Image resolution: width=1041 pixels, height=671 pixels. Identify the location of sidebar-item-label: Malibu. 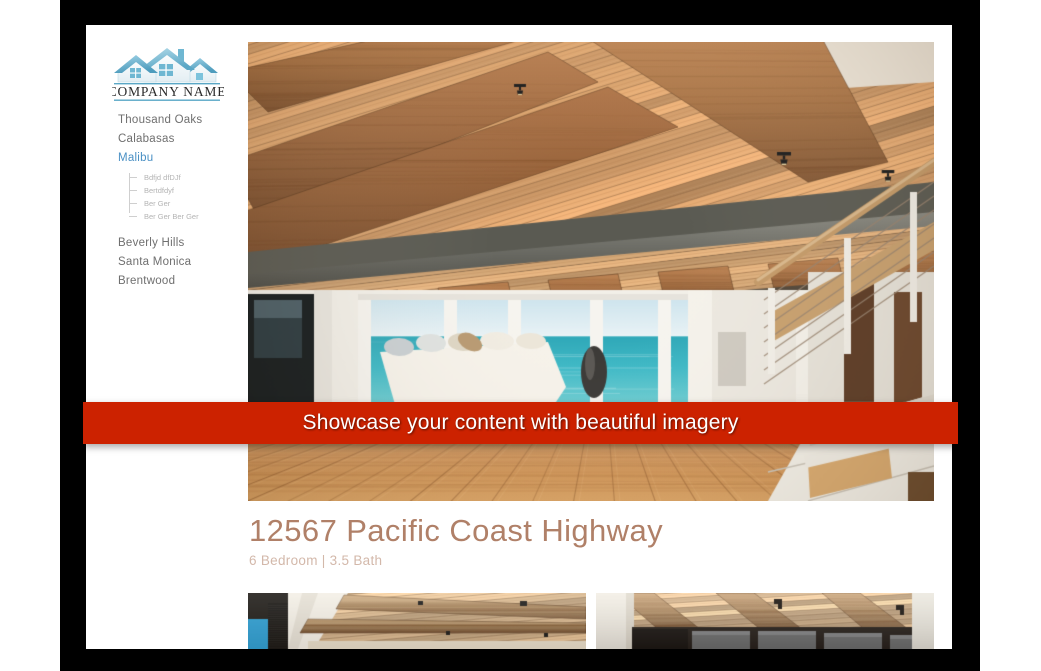
(136, 158).